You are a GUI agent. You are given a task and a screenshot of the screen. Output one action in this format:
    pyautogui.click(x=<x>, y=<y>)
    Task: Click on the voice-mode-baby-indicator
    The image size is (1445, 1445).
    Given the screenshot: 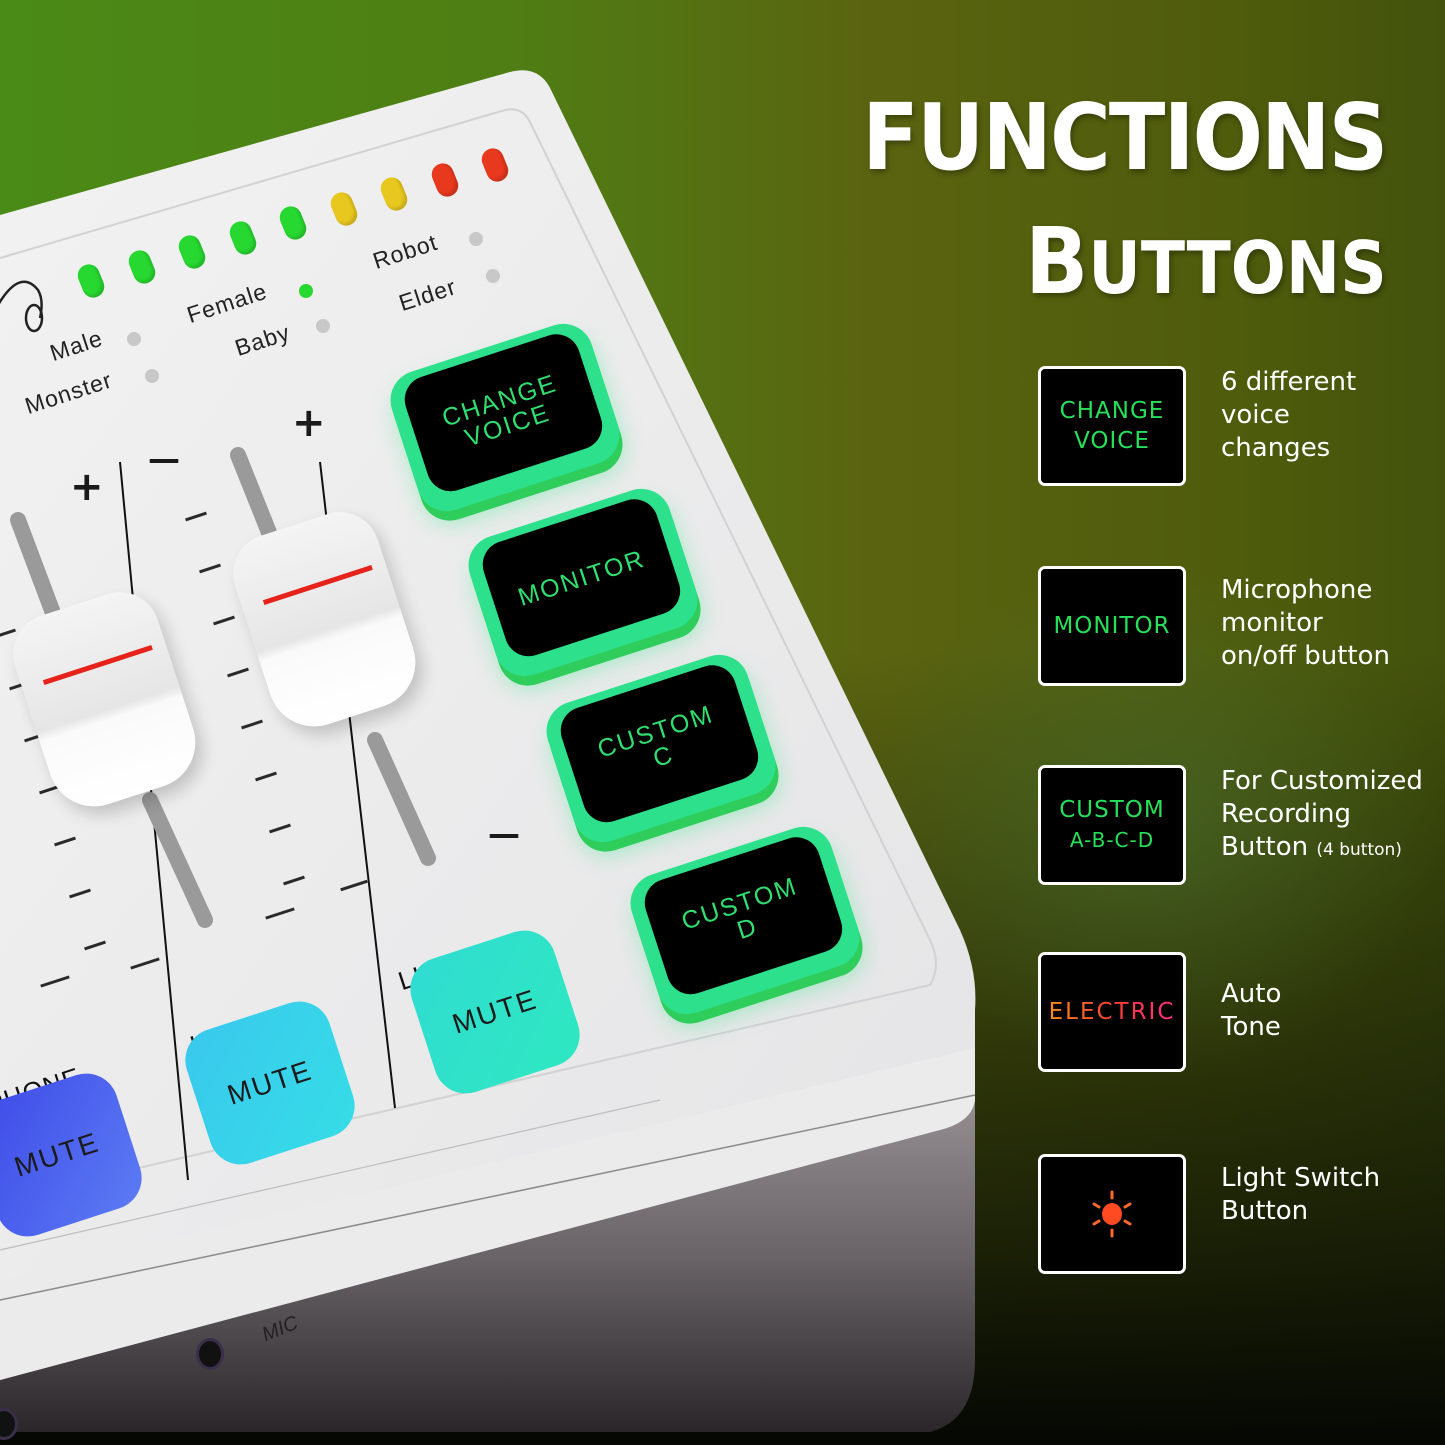 What is the action you would take?
    pyautogui.click(x=323, y=326)
    